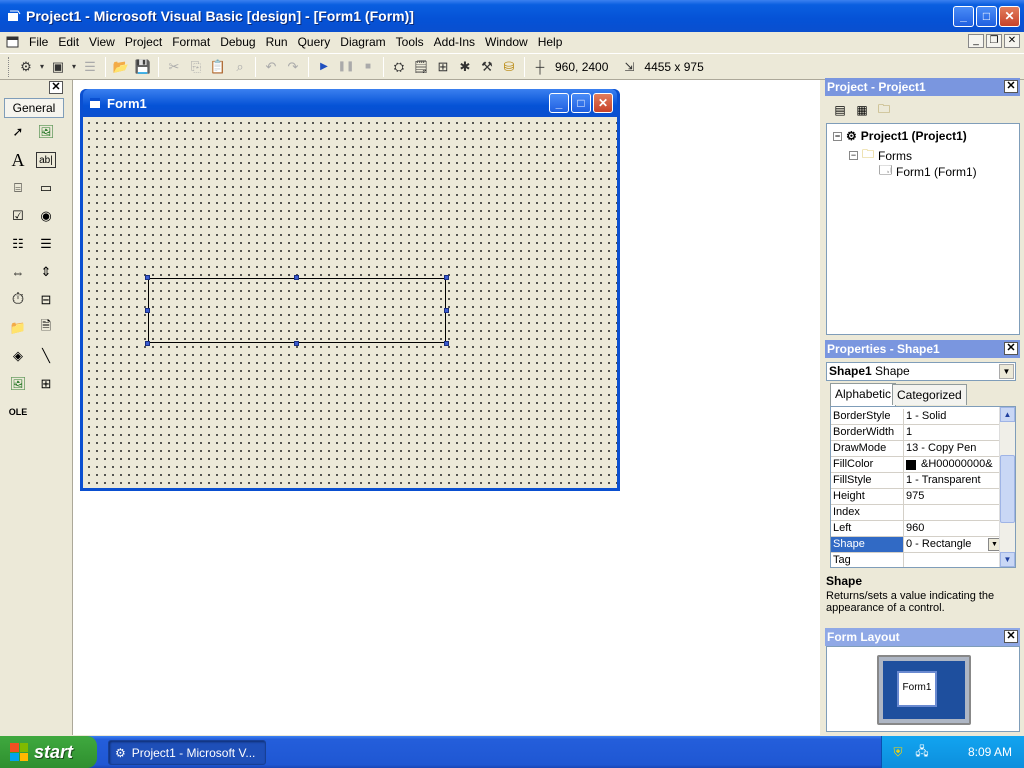  I want to click on add-project-icon: ⚙, so click(26, 67).